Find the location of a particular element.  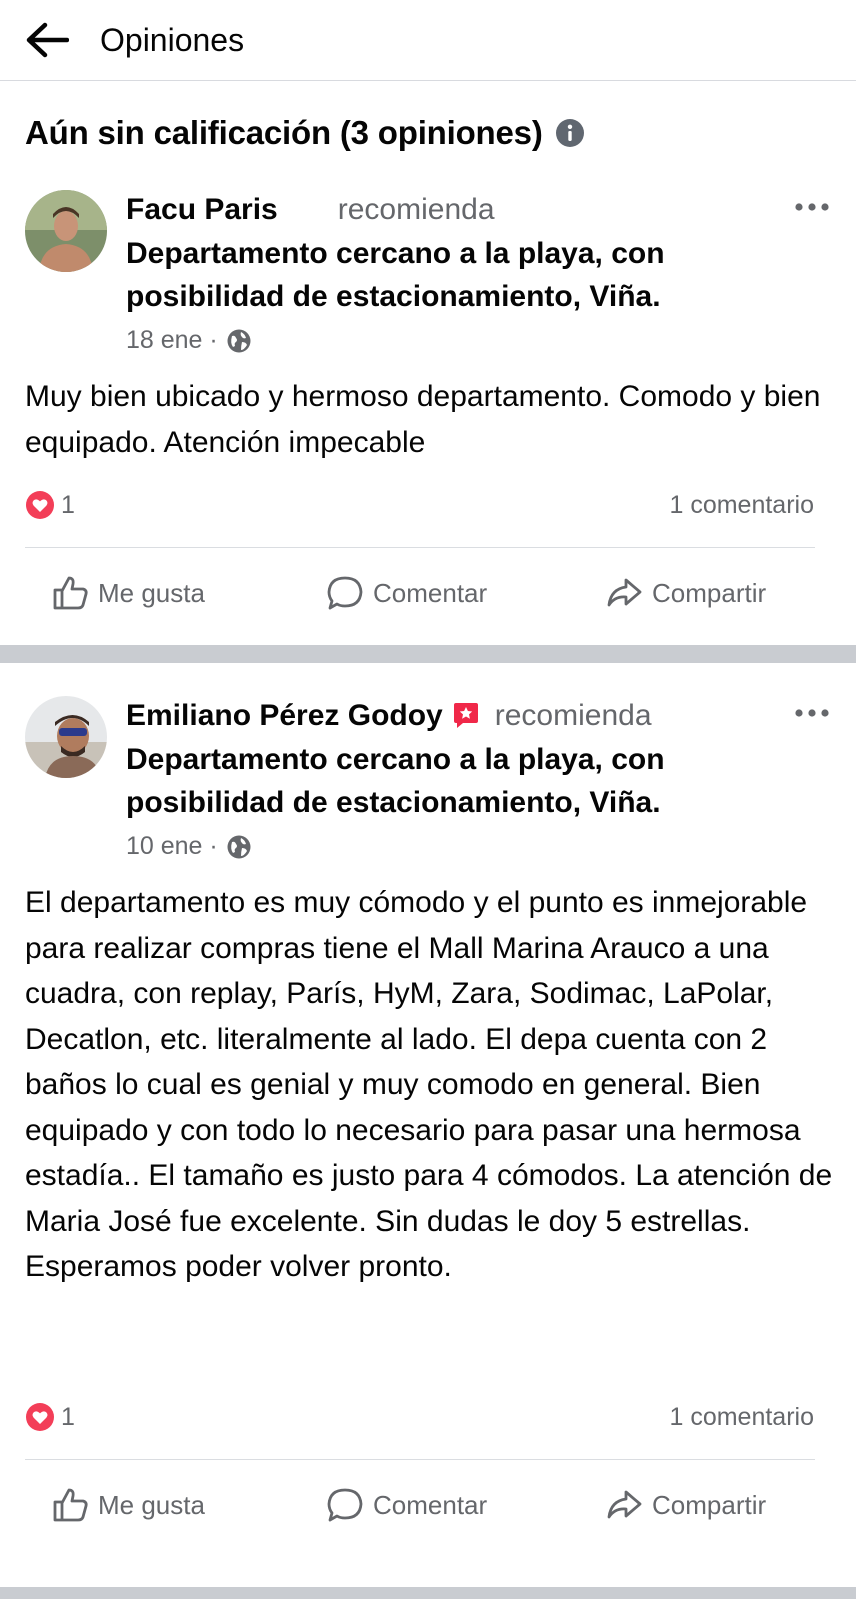

review-date: 10 ene · is located at coordinates (172, 846).